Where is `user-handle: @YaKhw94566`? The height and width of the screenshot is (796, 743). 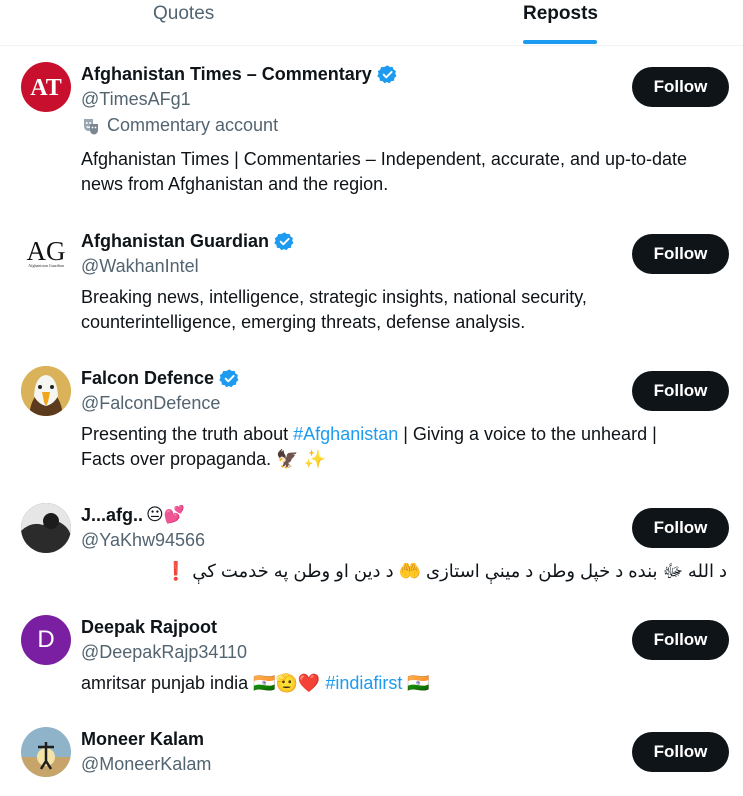
user-handle: @YaKhw94566 is located at coordinates (143, 540).